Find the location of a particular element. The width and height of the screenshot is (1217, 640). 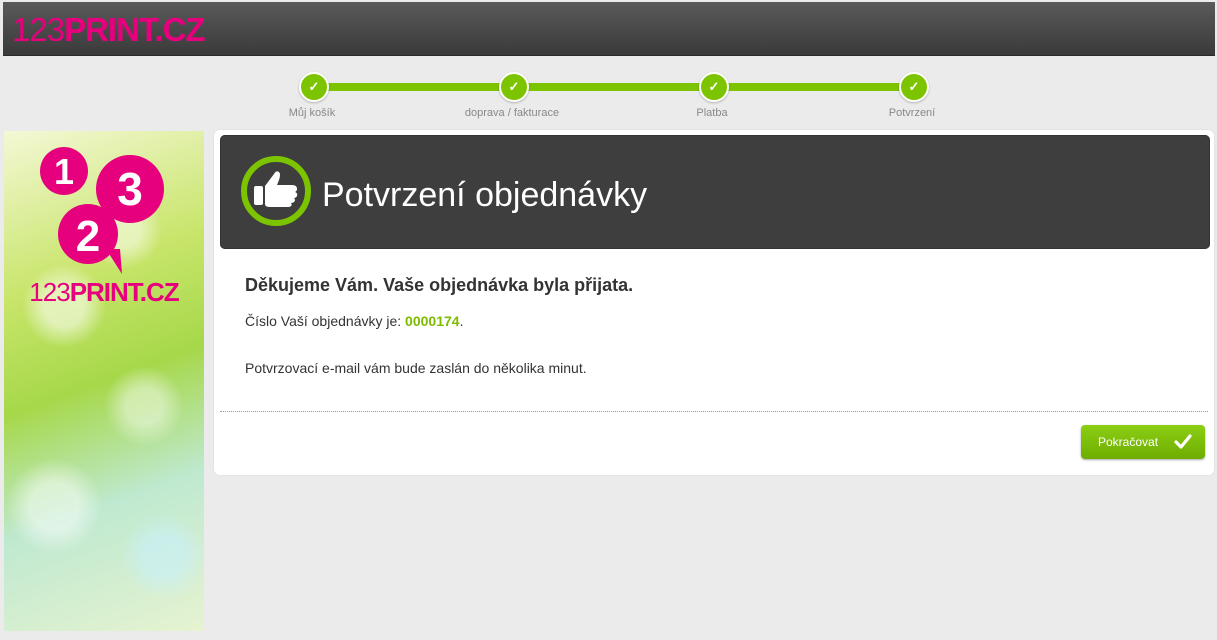

order-number-suffix: . is located at coordinates (461, 321).